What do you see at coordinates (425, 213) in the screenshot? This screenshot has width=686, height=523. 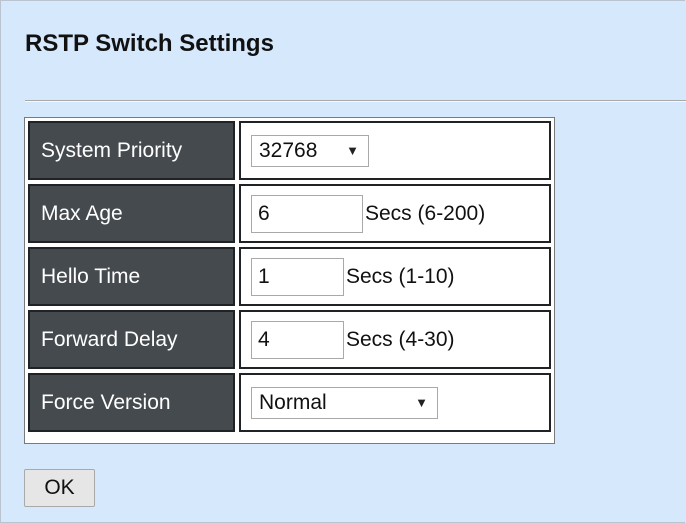 I see `max-age-unit: Secs (6-200)` at bounding box center [425, 213].